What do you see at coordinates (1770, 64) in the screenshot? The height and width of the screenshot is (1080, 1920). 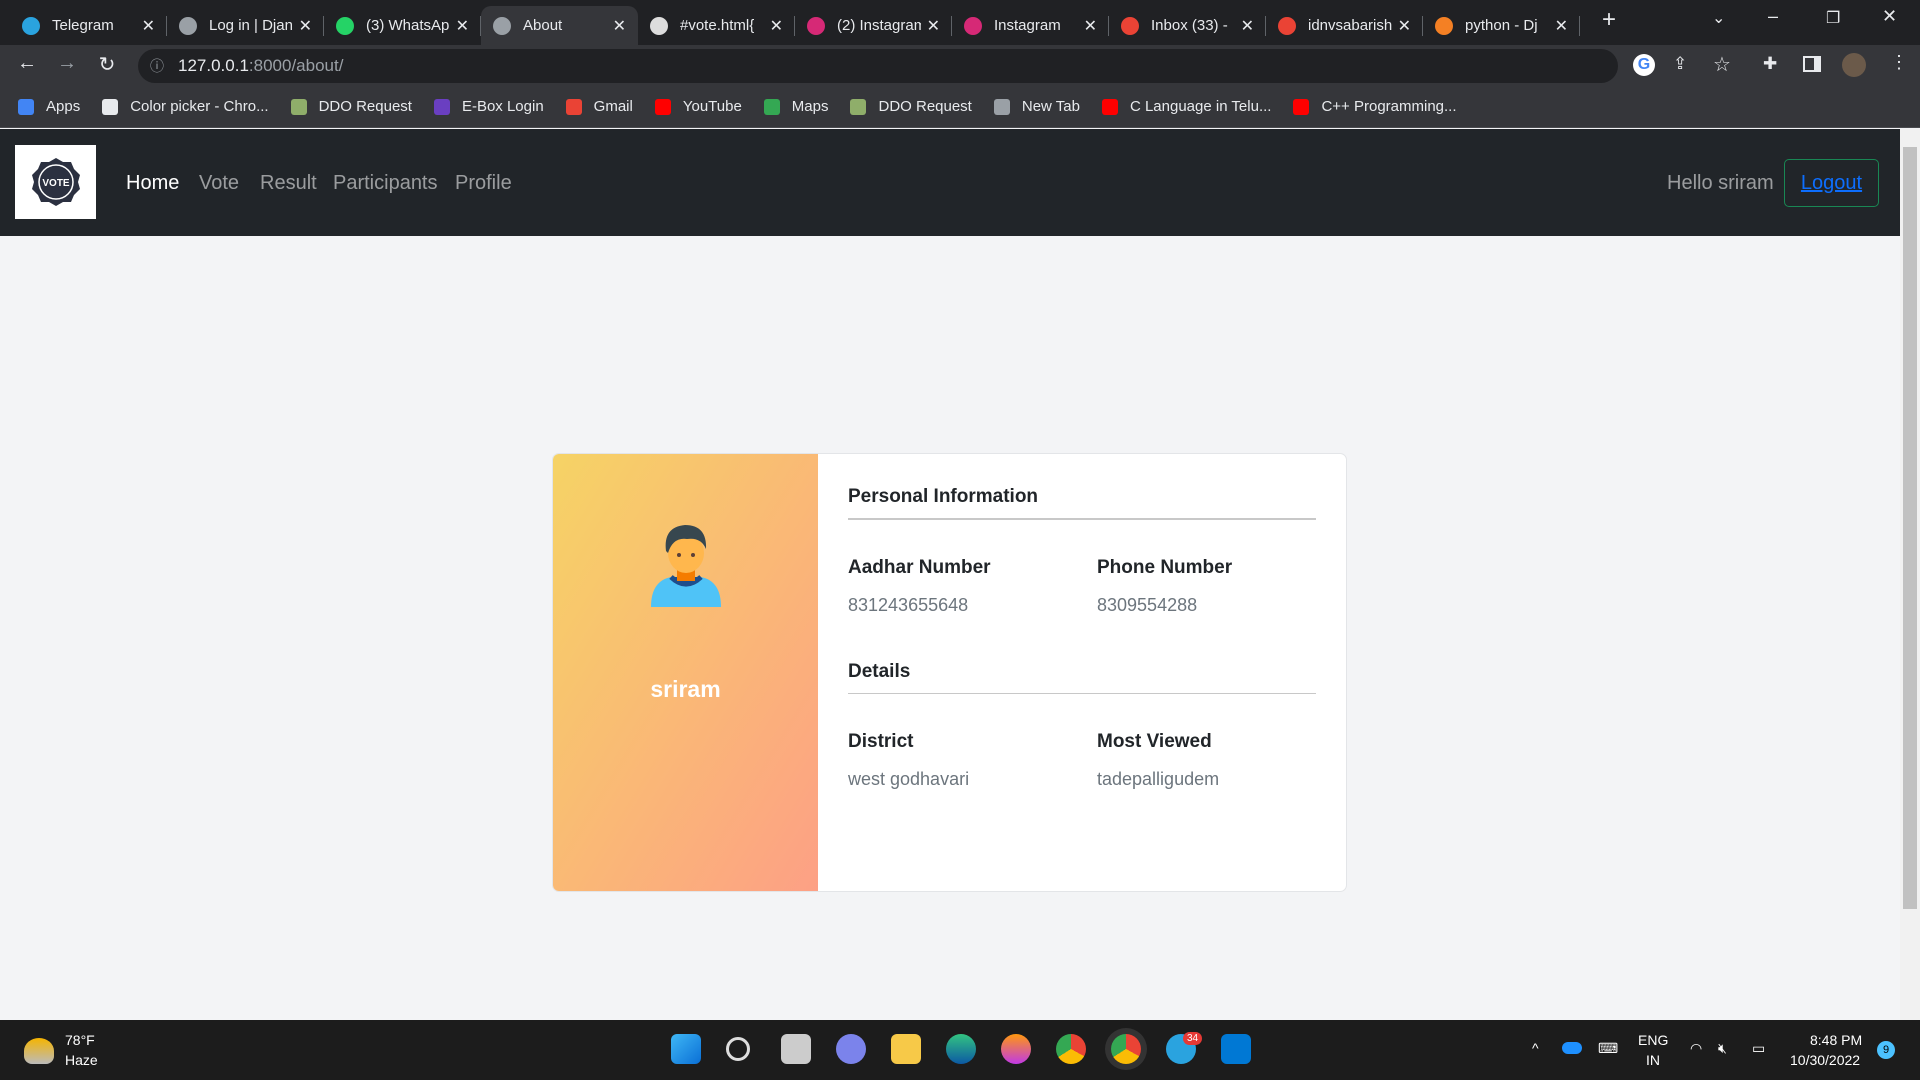 I see `extensions-icon: ✚` at bounding box center [1770, 64].